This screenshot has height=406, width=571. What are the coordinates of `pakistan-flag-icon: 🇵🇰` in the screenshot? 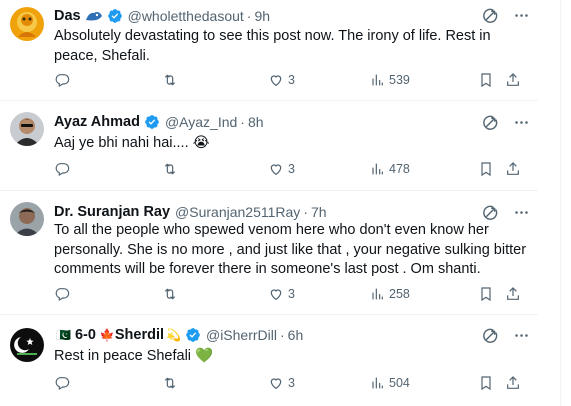 It's located at (63, 335).